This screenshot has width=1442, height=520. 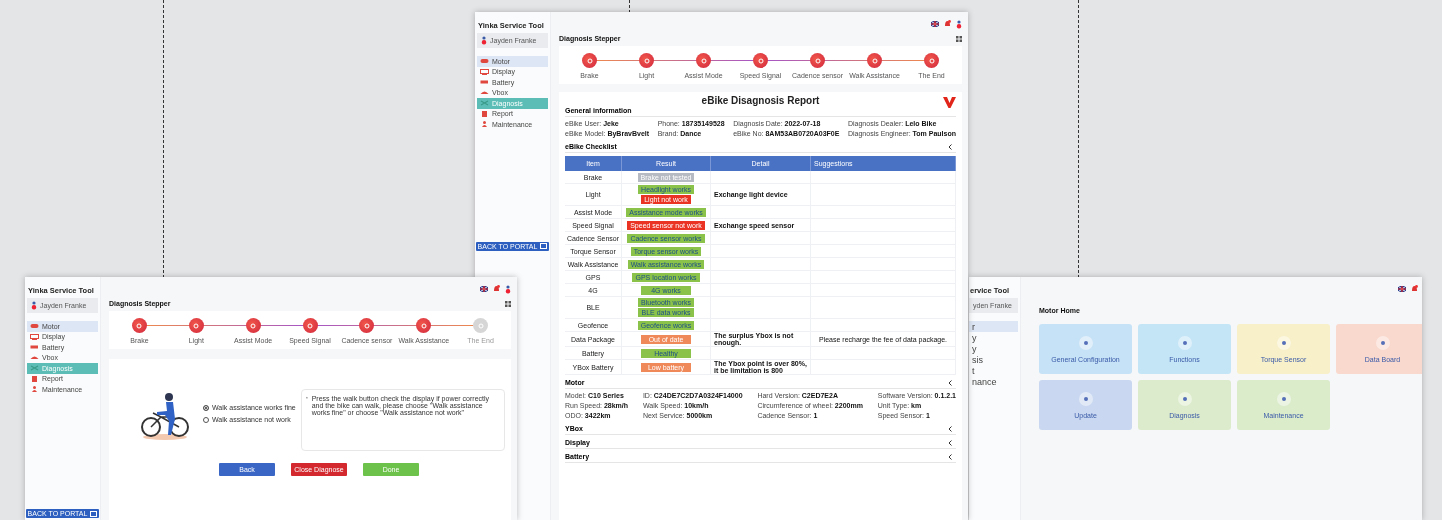 I want to click on radio-button, so click(x=206, y=419).